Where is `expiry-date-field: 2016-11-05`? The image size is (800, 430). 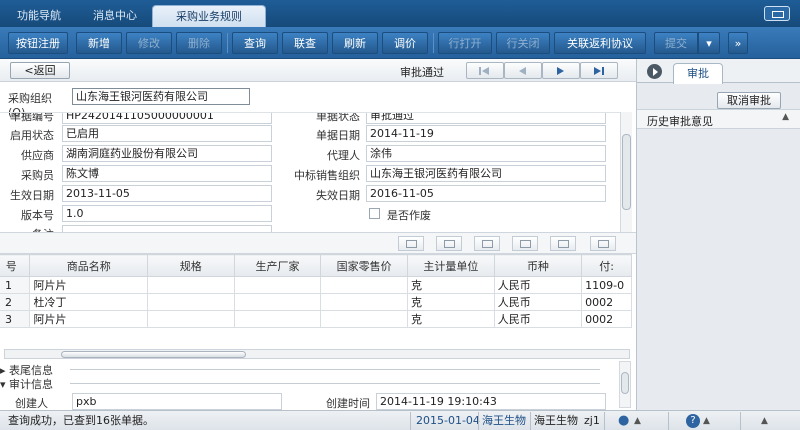
expiry-date-field: 2016-11-05 is located at coordinates (486, 193).